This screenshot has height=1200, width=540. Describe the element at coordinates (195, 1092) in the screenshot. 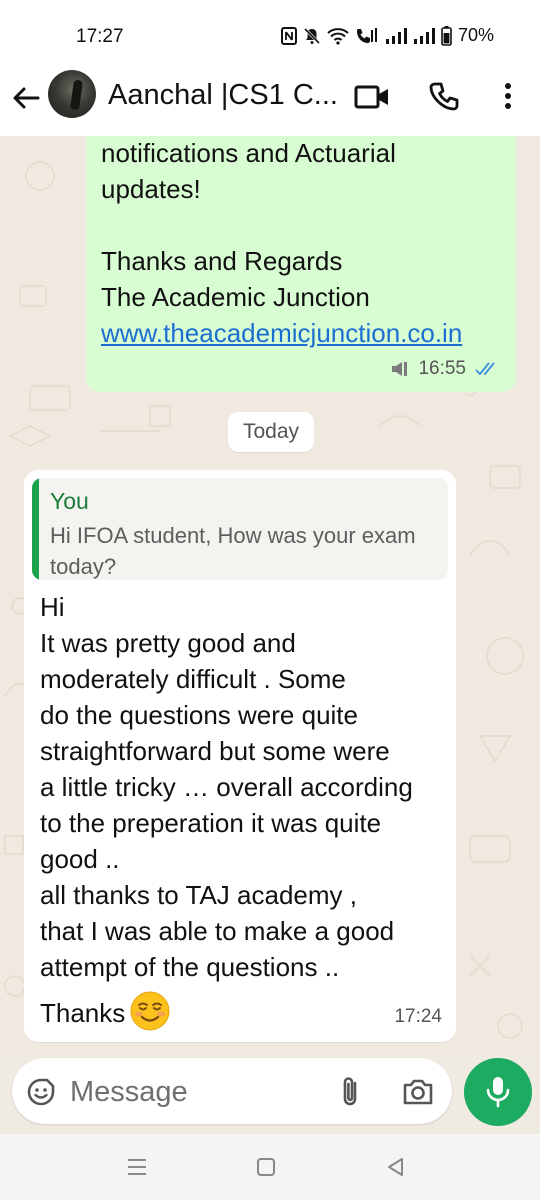

I see `message-input` at that location.